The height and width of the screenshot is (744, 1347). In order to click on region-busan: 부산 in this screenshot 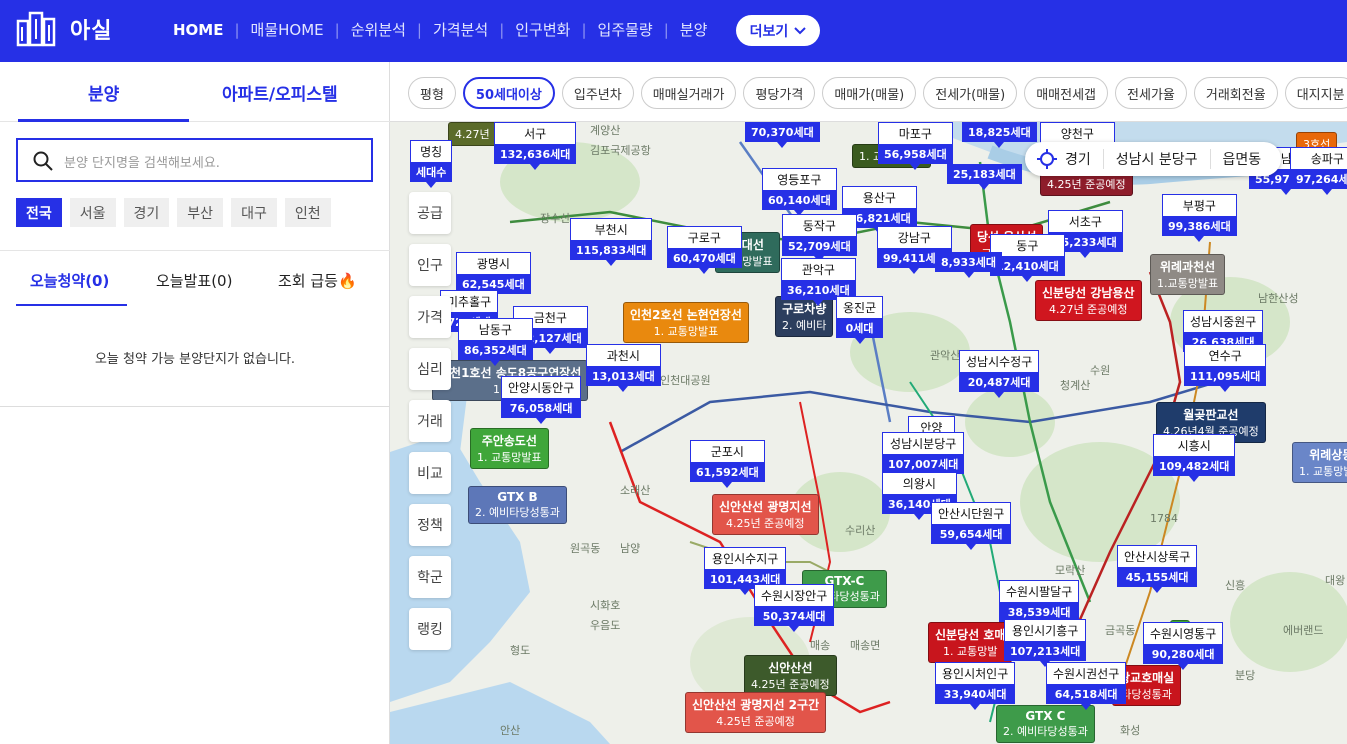, I will do `click(200, 212)`.